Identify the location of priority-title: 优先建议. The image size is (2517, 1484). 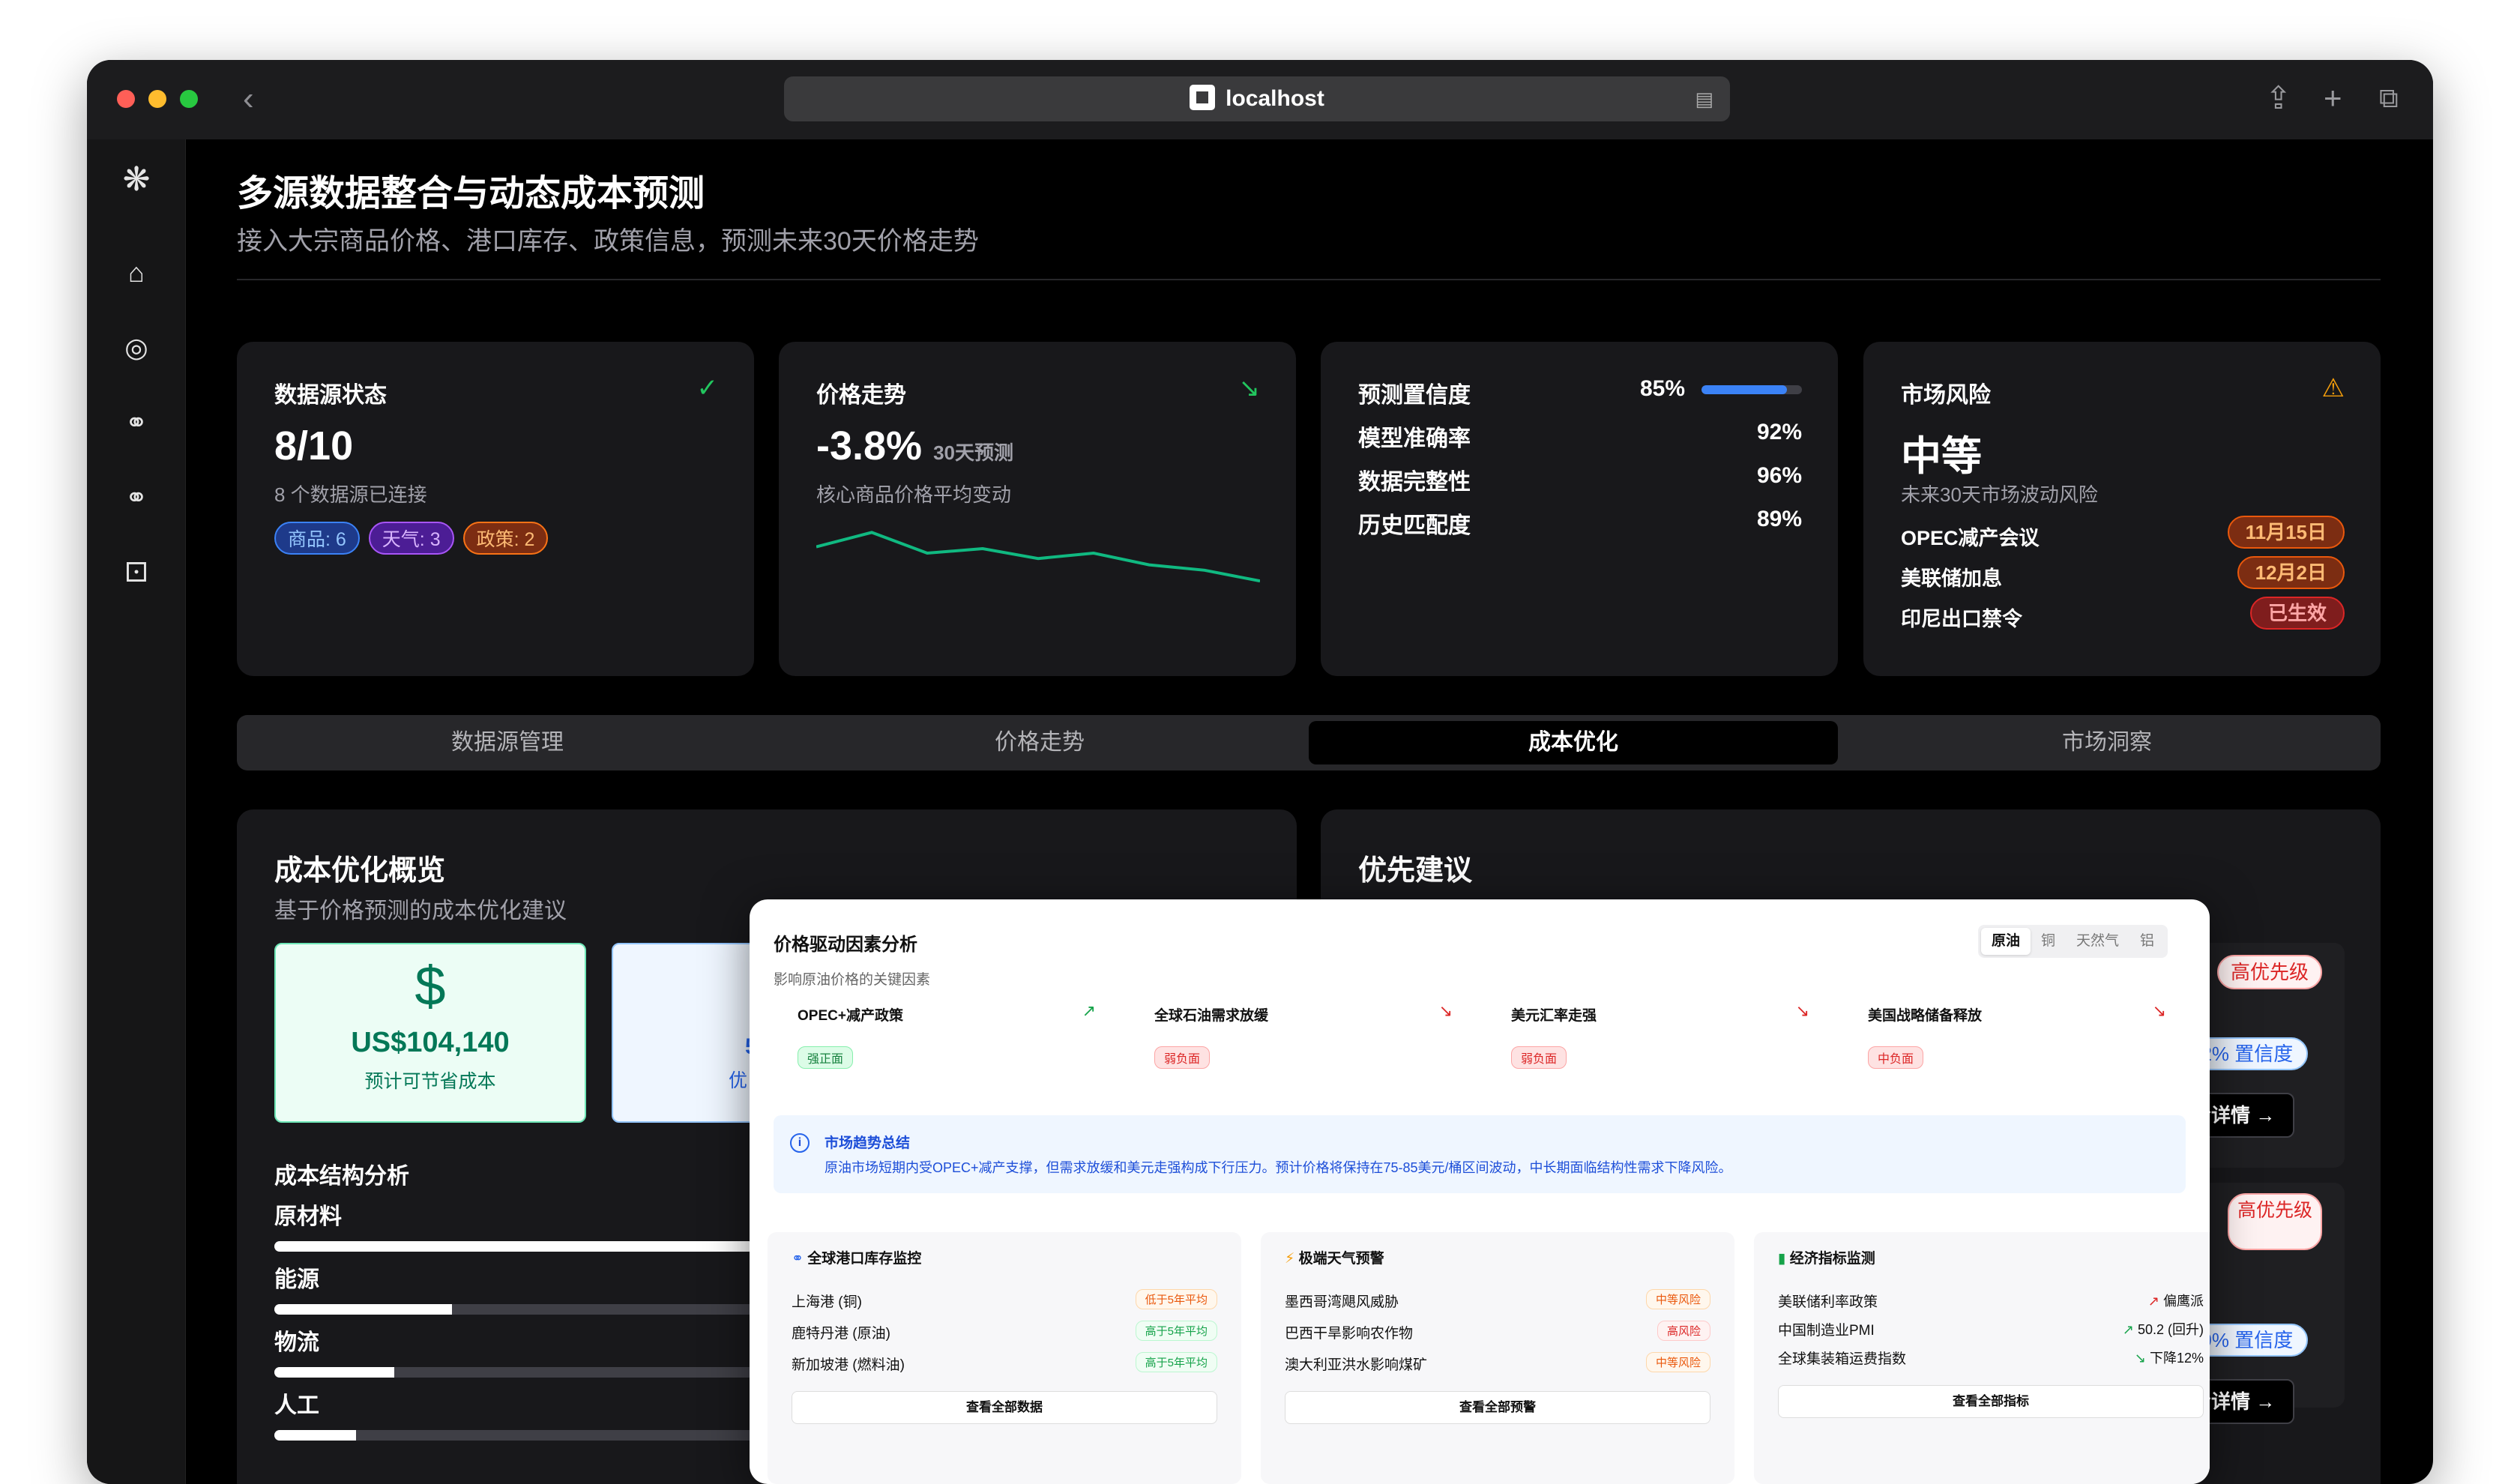
(1415, 871).